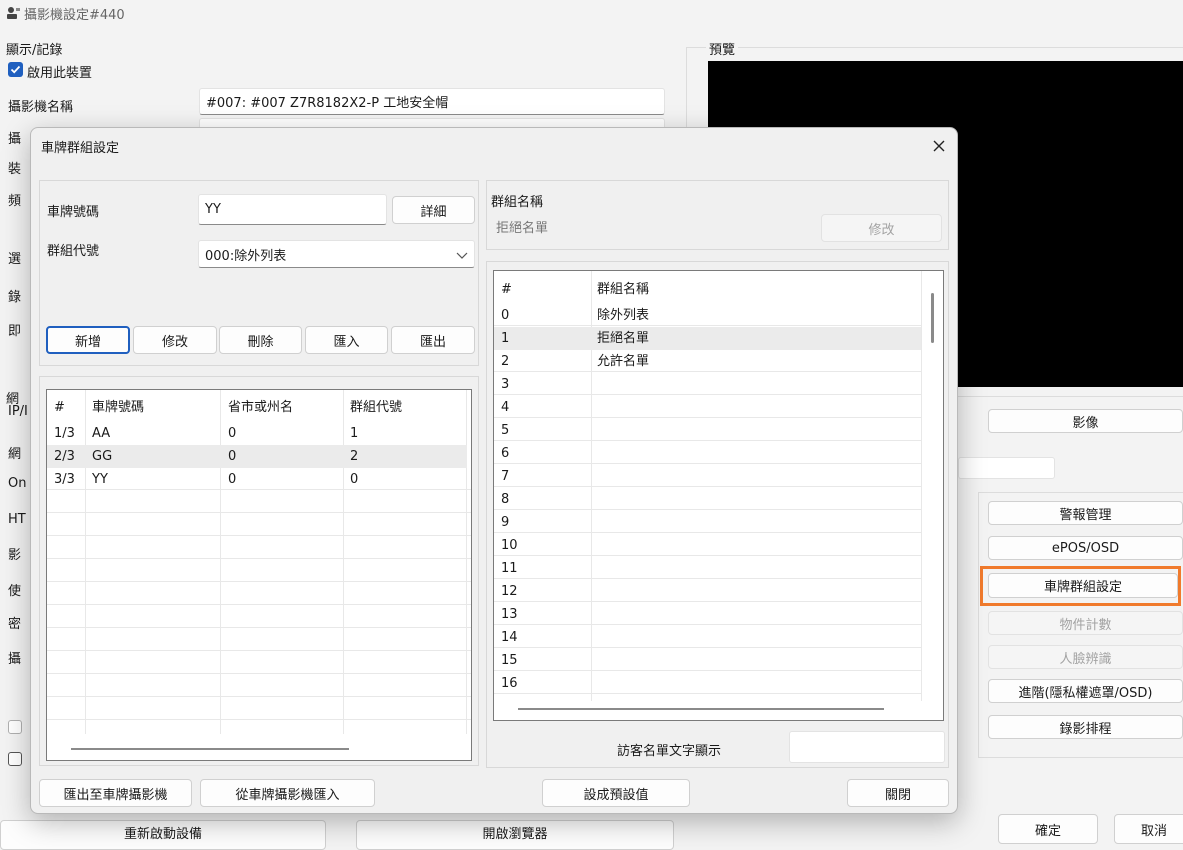 The width and height of the screenshot is (1183, 850). What do you see at coordinates (292, 209) in the screenshot?
I see `plate-number-input: YY` at bounding box center [292, 209].